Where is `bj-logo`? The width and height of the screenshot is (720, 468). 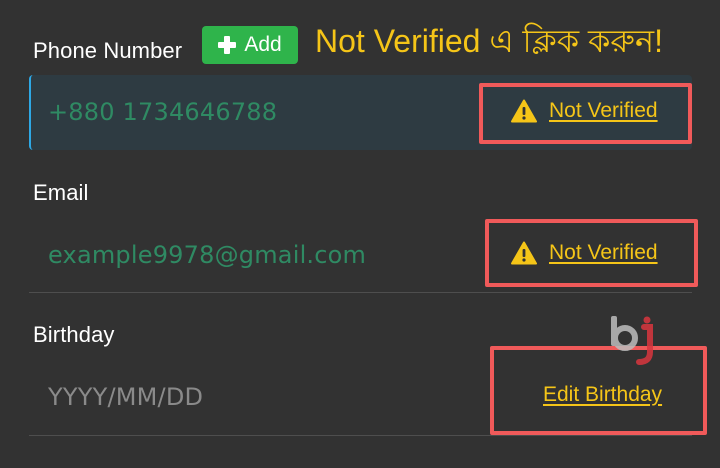
bj-logo is located at coordinates (632, 340).